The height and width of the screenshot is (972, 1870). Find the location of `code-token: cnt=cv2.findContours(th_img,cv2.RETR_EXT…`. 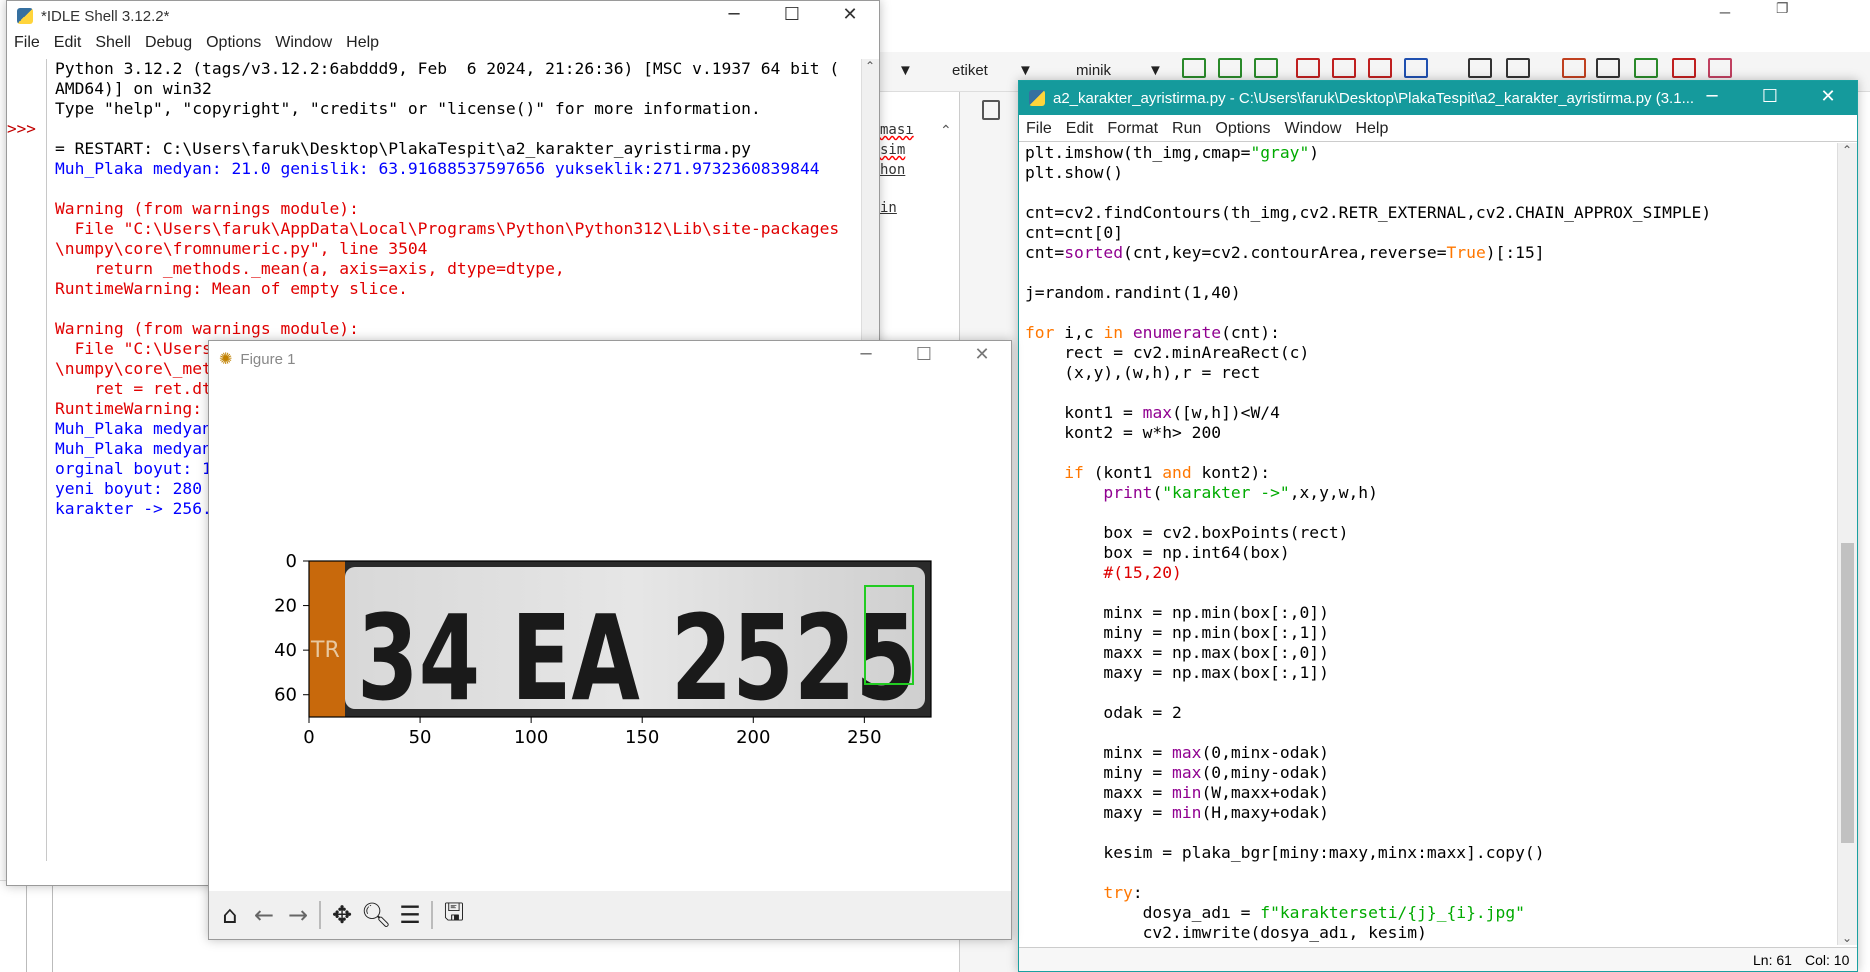

code-token: cnt=cv2.findContours(th_img,cv2.RETR_EXT… is located at coordinates (1368, 212).